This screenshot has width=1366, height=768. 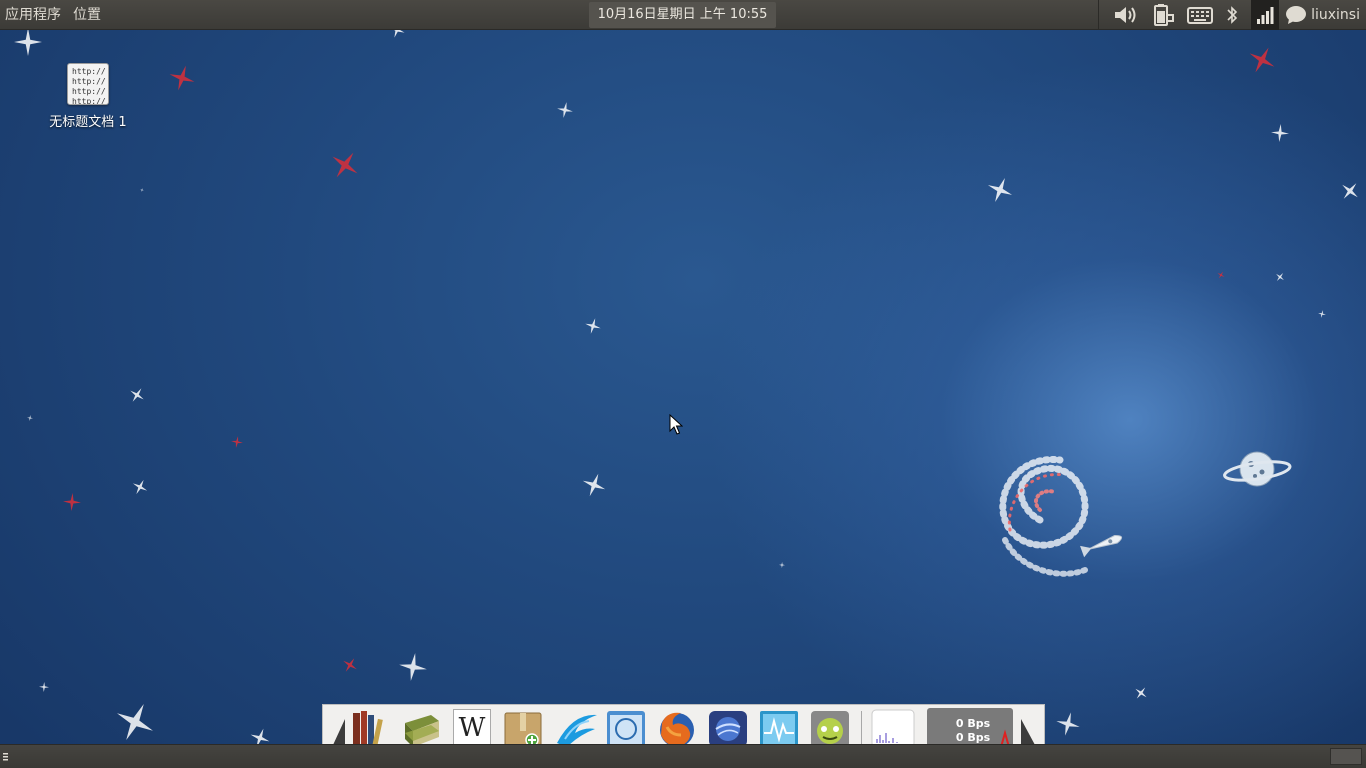 What do you see at coordinates (1044, 516) in the screenshot?
I see `wallpaper-spiral` at bounding box center [1044, 516].